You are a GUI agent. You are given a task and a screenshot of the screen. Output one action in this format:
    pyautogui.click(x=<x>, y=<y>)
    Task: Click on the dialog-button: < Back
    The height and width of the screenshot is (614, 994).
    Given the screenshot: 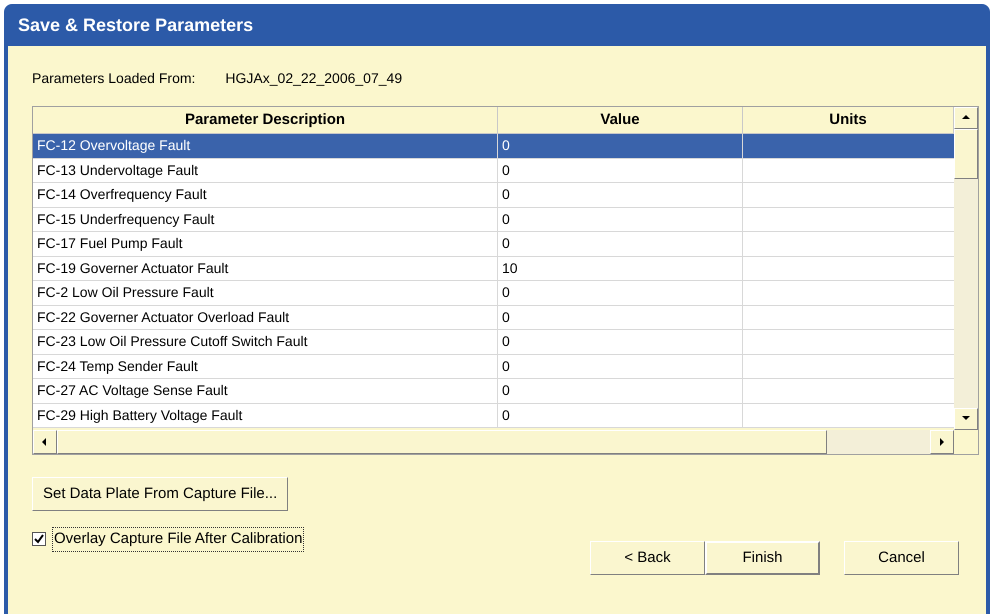 What is the action you would take?
    pyautogui.click(x=647, y=558)
    